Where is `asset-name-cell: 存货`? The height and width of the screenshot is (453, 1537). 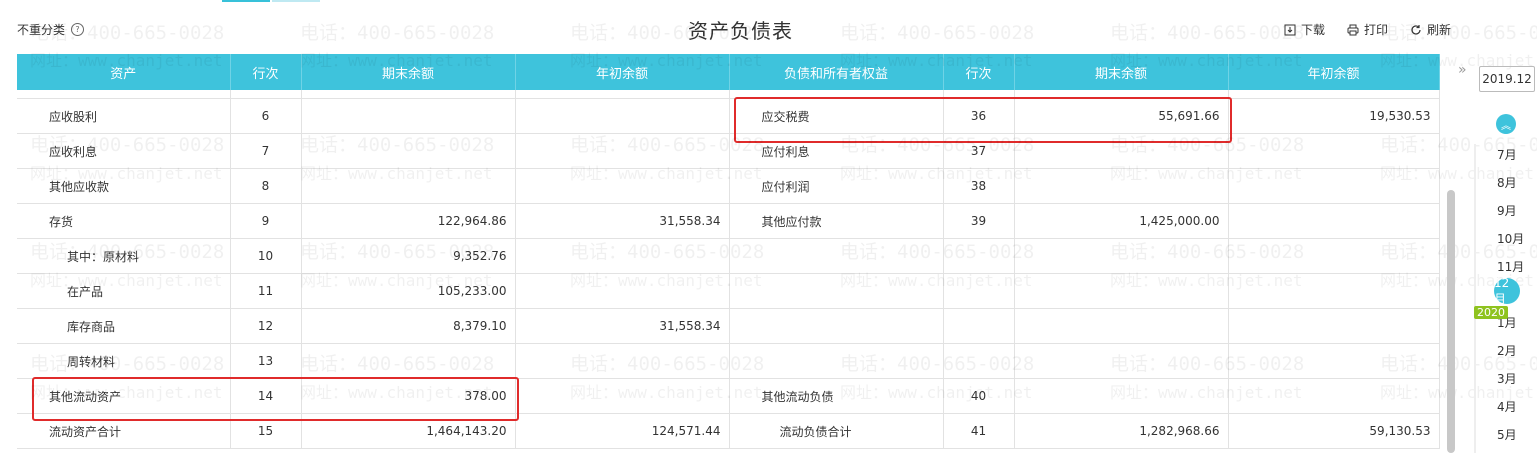
asset-name-cell: 存货 is located at coordinates (124, 221).